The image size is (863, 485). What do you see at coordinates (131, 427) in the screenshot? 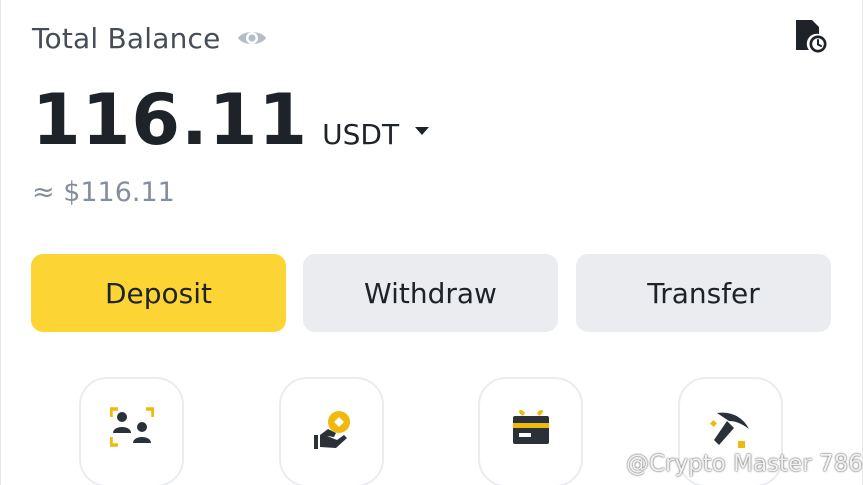
I see `p2p-users-icon` at bounding box center [131, 427].